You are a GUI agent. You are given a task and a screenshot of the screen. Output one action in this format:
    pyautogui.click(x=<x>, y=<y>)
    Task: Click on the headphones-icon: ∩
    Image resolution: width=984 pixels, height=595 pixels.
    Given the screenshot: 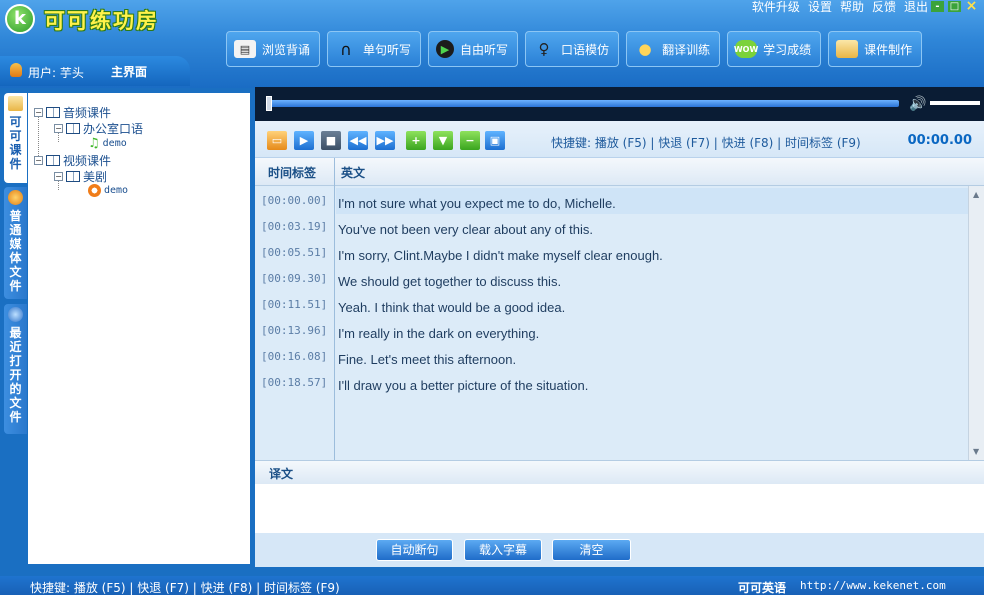 What is the action you would take?
    pyautogui.click(x=346, y=49)
    